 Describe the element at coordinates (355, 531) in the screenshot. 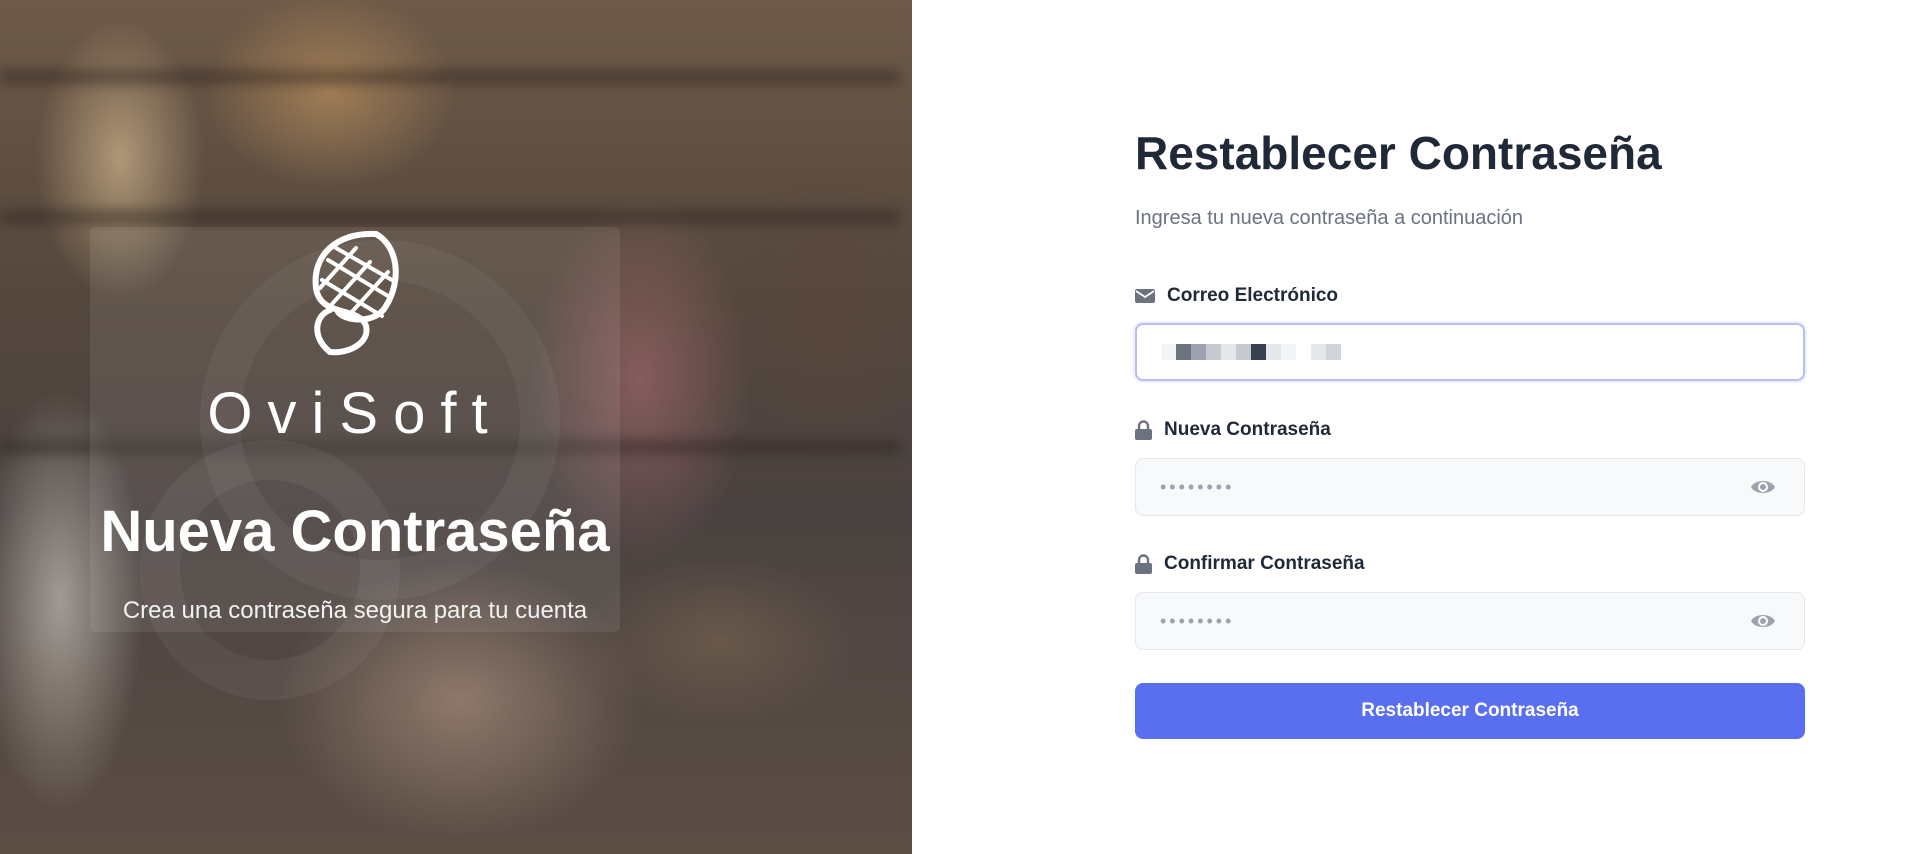

I see `hero-title: Nueva Contraseña` at that location.